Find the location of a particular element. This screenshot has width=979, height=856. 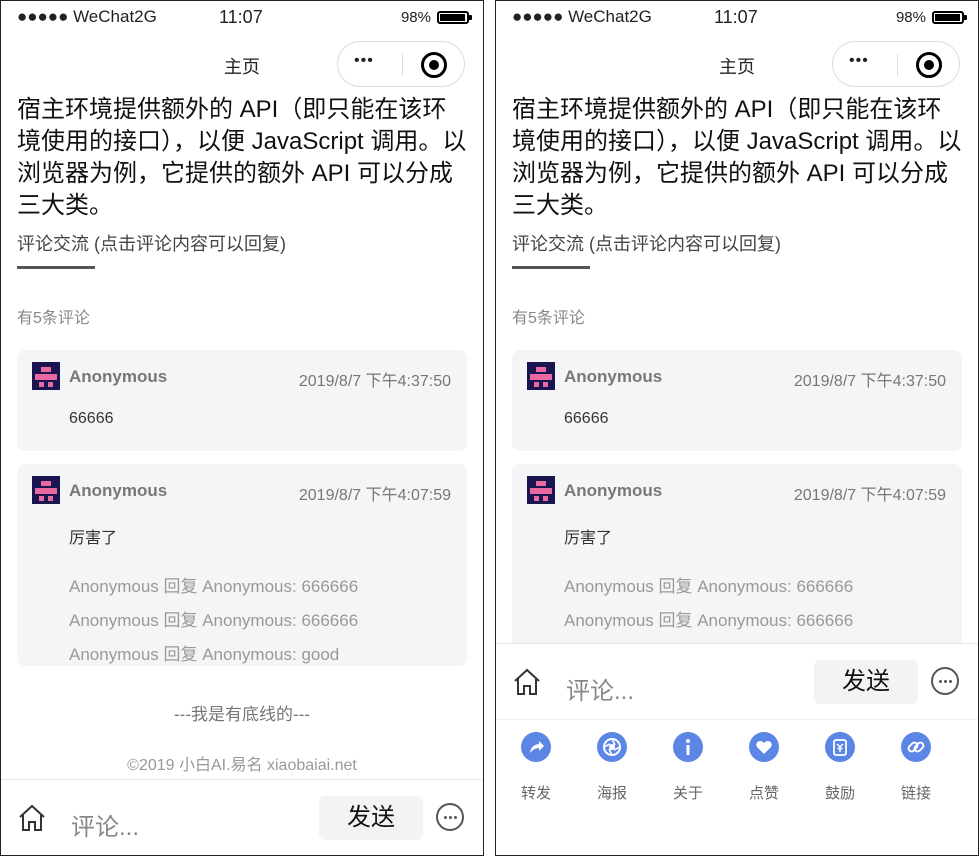

action-label: 链接 is located at coordinates (915, 793).